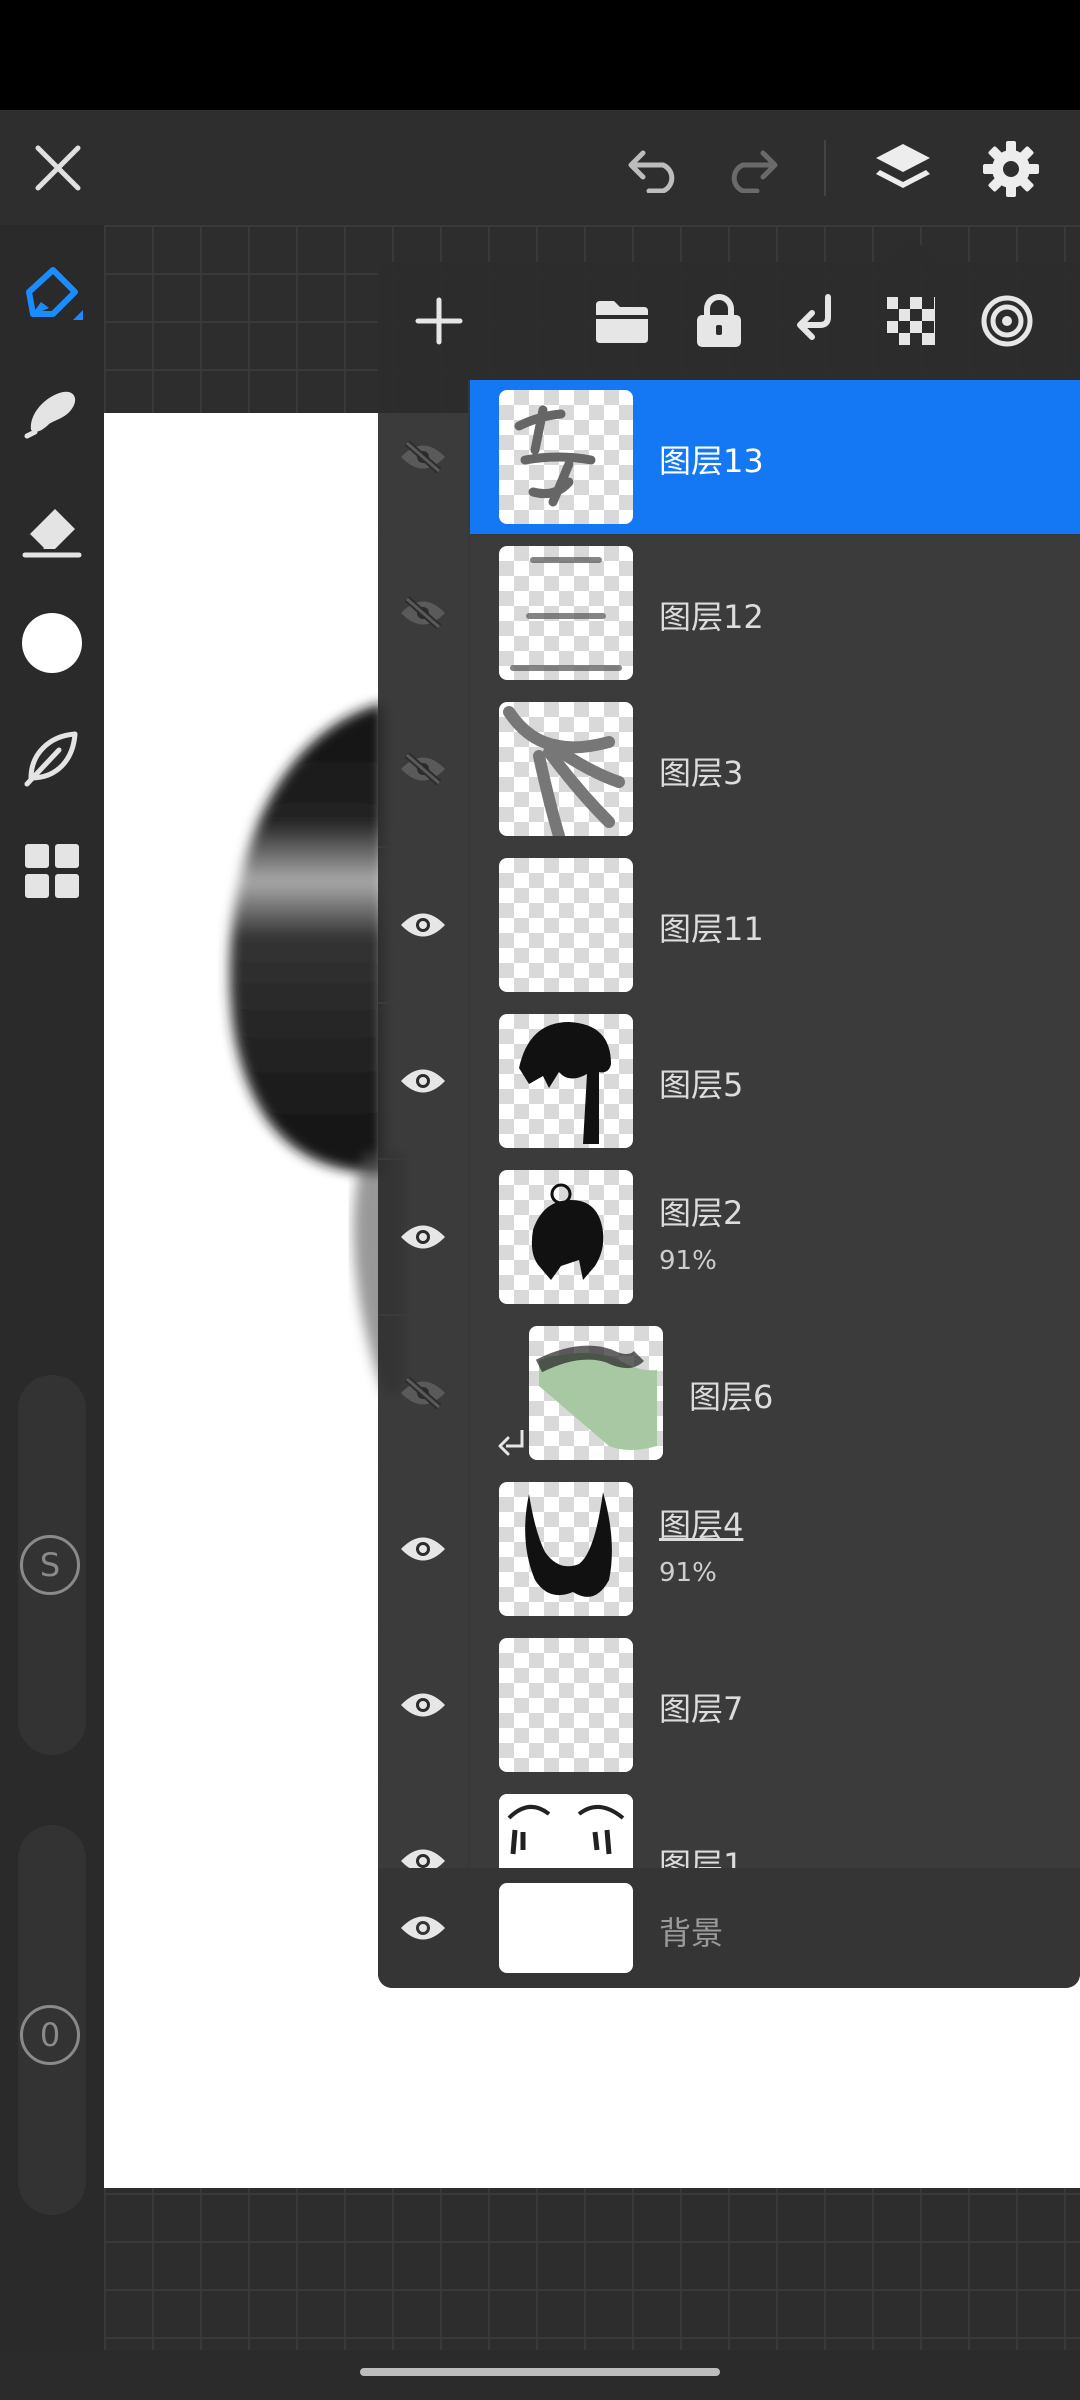 This screenshot has width=1080, height=2400. What do you see at coordinates (622, 321) in the screenshot?
I see `folder-icon` at bounding box center [622, 321].